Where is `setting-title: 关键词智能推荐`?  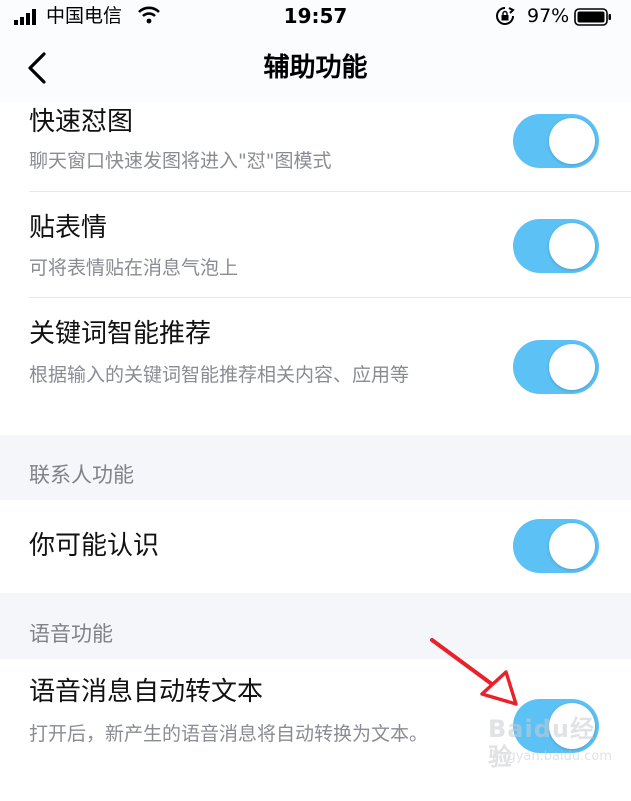 setting-title: 关键词智能推荐 is located at coordinates (120, 334).